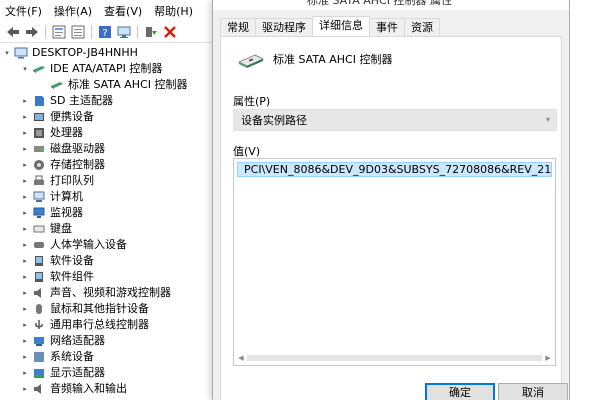 This screenshot has height=400, width=600. What do you see at coordinates (387, 27) in the screenshot?
I see `tab-events: 事件` at bounding box center [387, 27].